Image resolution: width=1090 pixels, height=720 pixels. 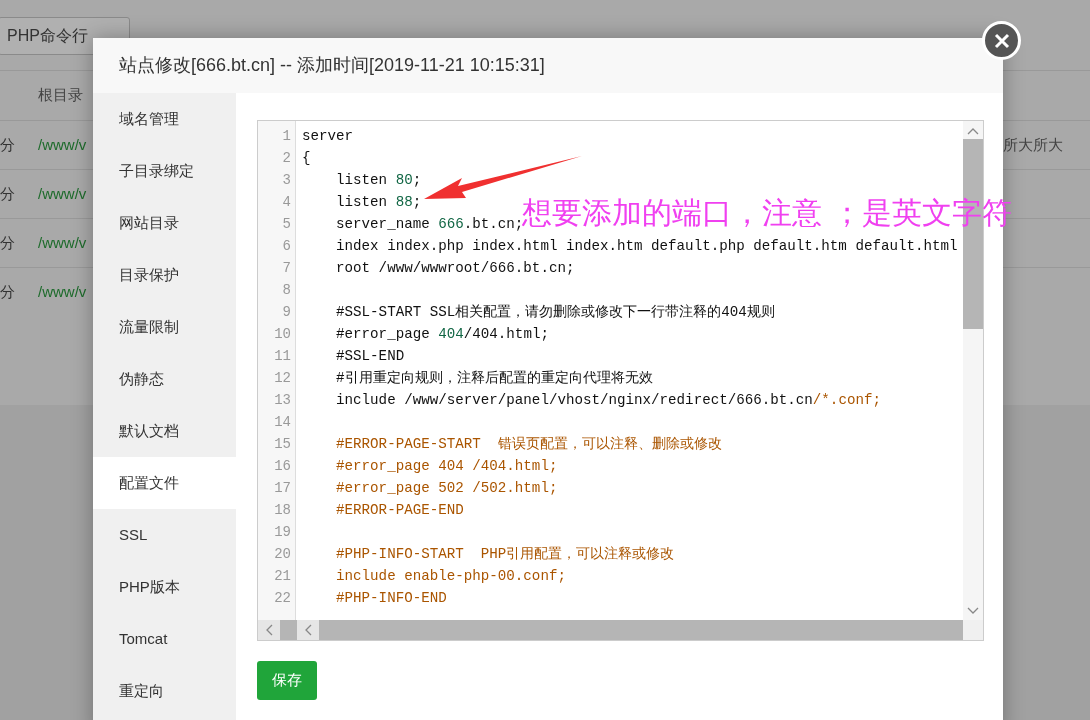 What do you see at coordinates (450, 576) in the screenshot?
I see `code-line: include enable-php-00.conf;` at bounding box center [450, 576].